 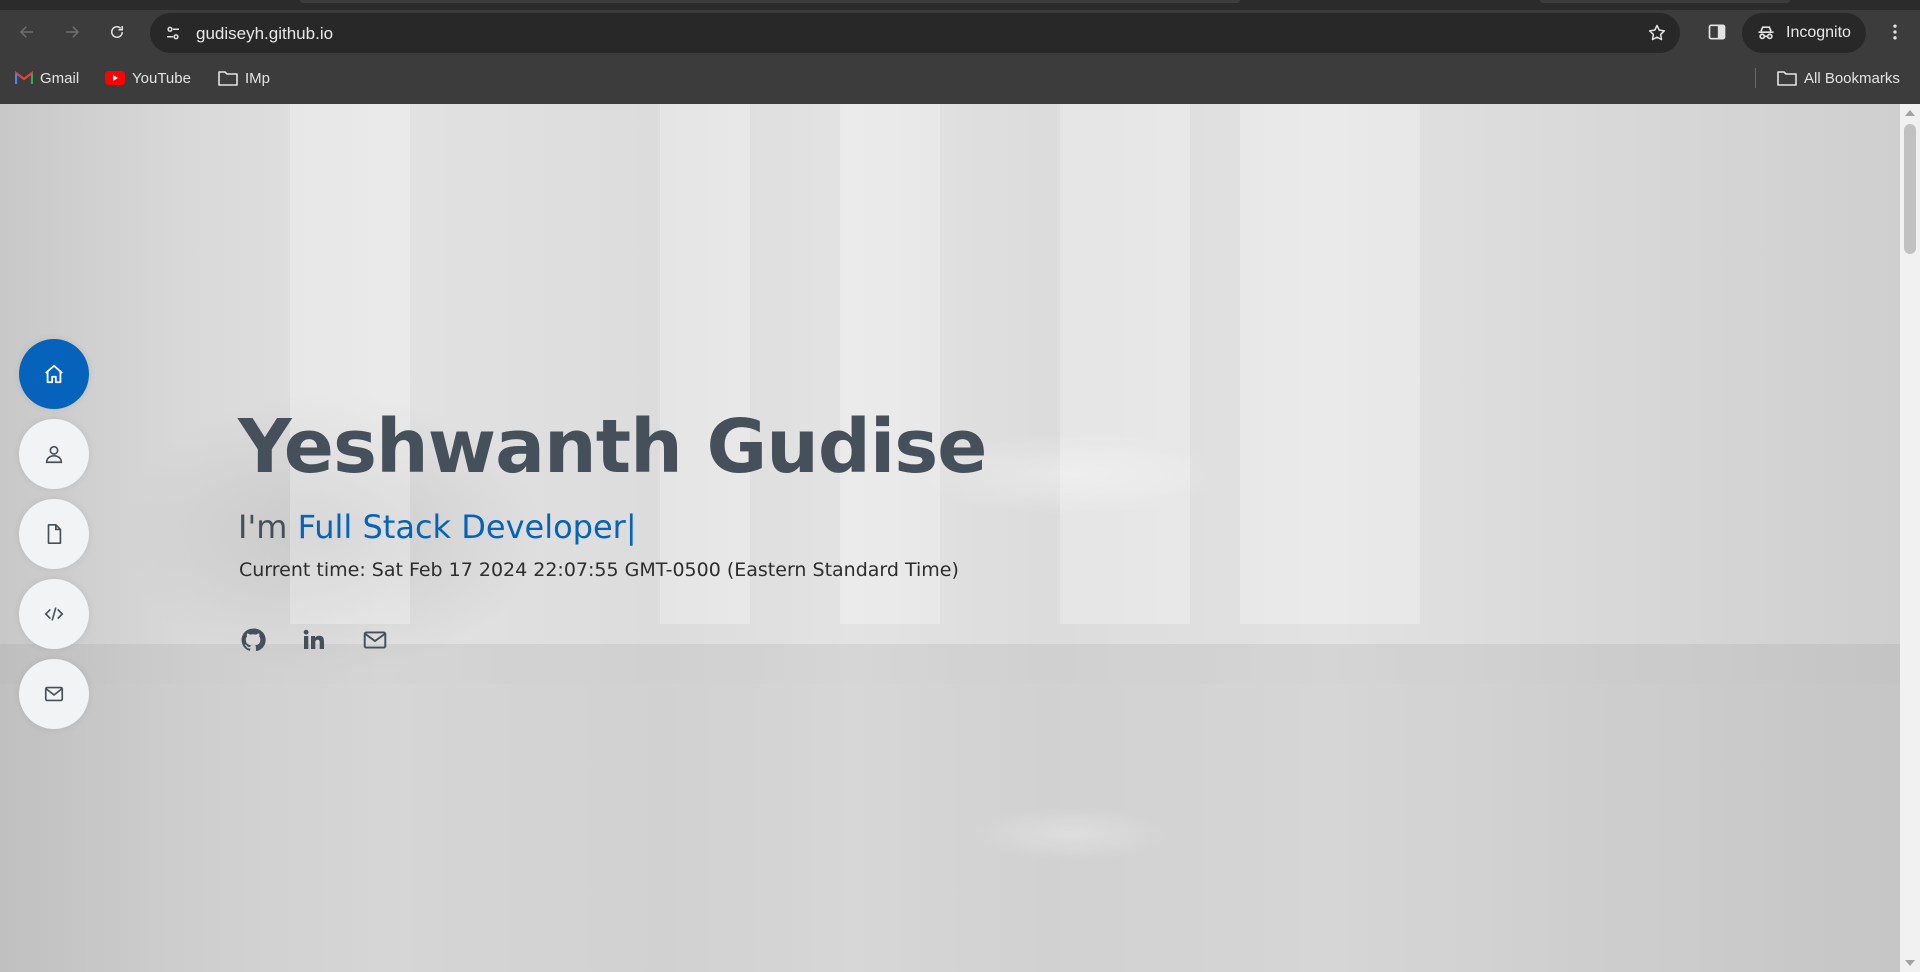 What do you see at coordinates (24, 78) in the screenshot?
I see `gmail-icon` at bounding box center [24, 78].